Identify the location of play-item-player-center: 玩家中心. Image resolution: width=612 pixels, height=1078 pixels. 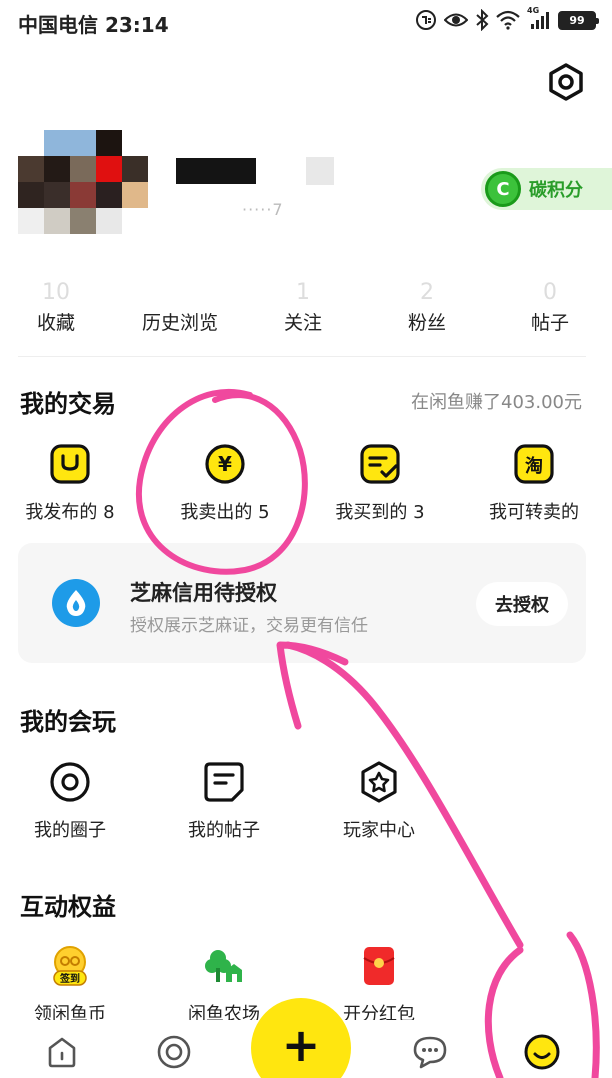
(379, 801).